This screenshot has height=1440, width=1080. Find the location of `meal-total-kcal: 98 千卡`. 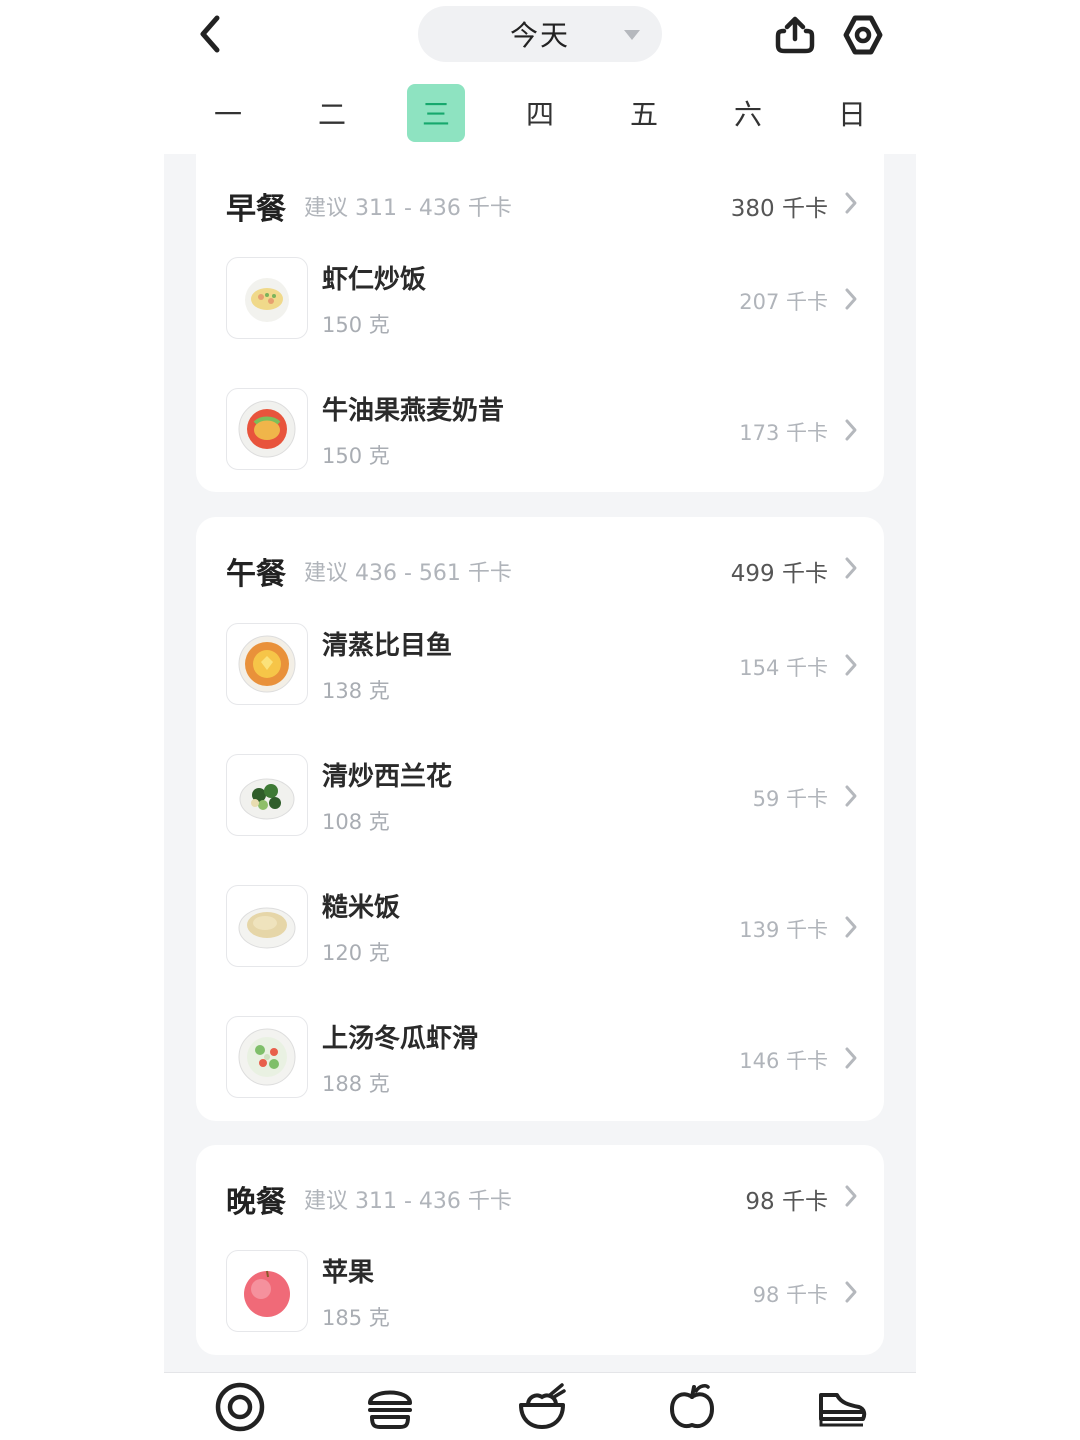

meal-total-kcal: 98 千卡 is located at coordinates (786, 1202).